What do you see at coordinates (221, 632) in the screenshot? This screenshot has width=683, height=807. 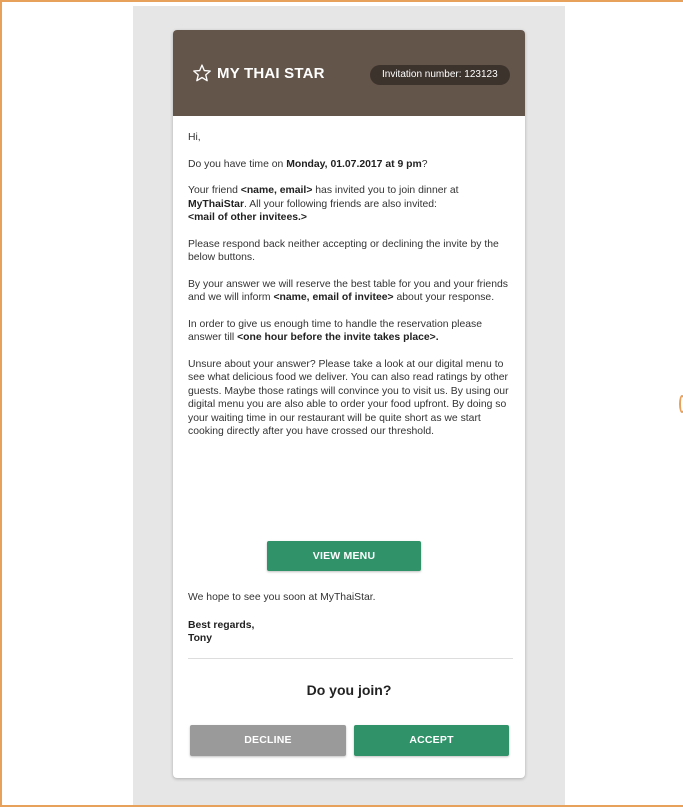 I see `signature-block: Best regards, Tony` at bounding box center [221, 632].